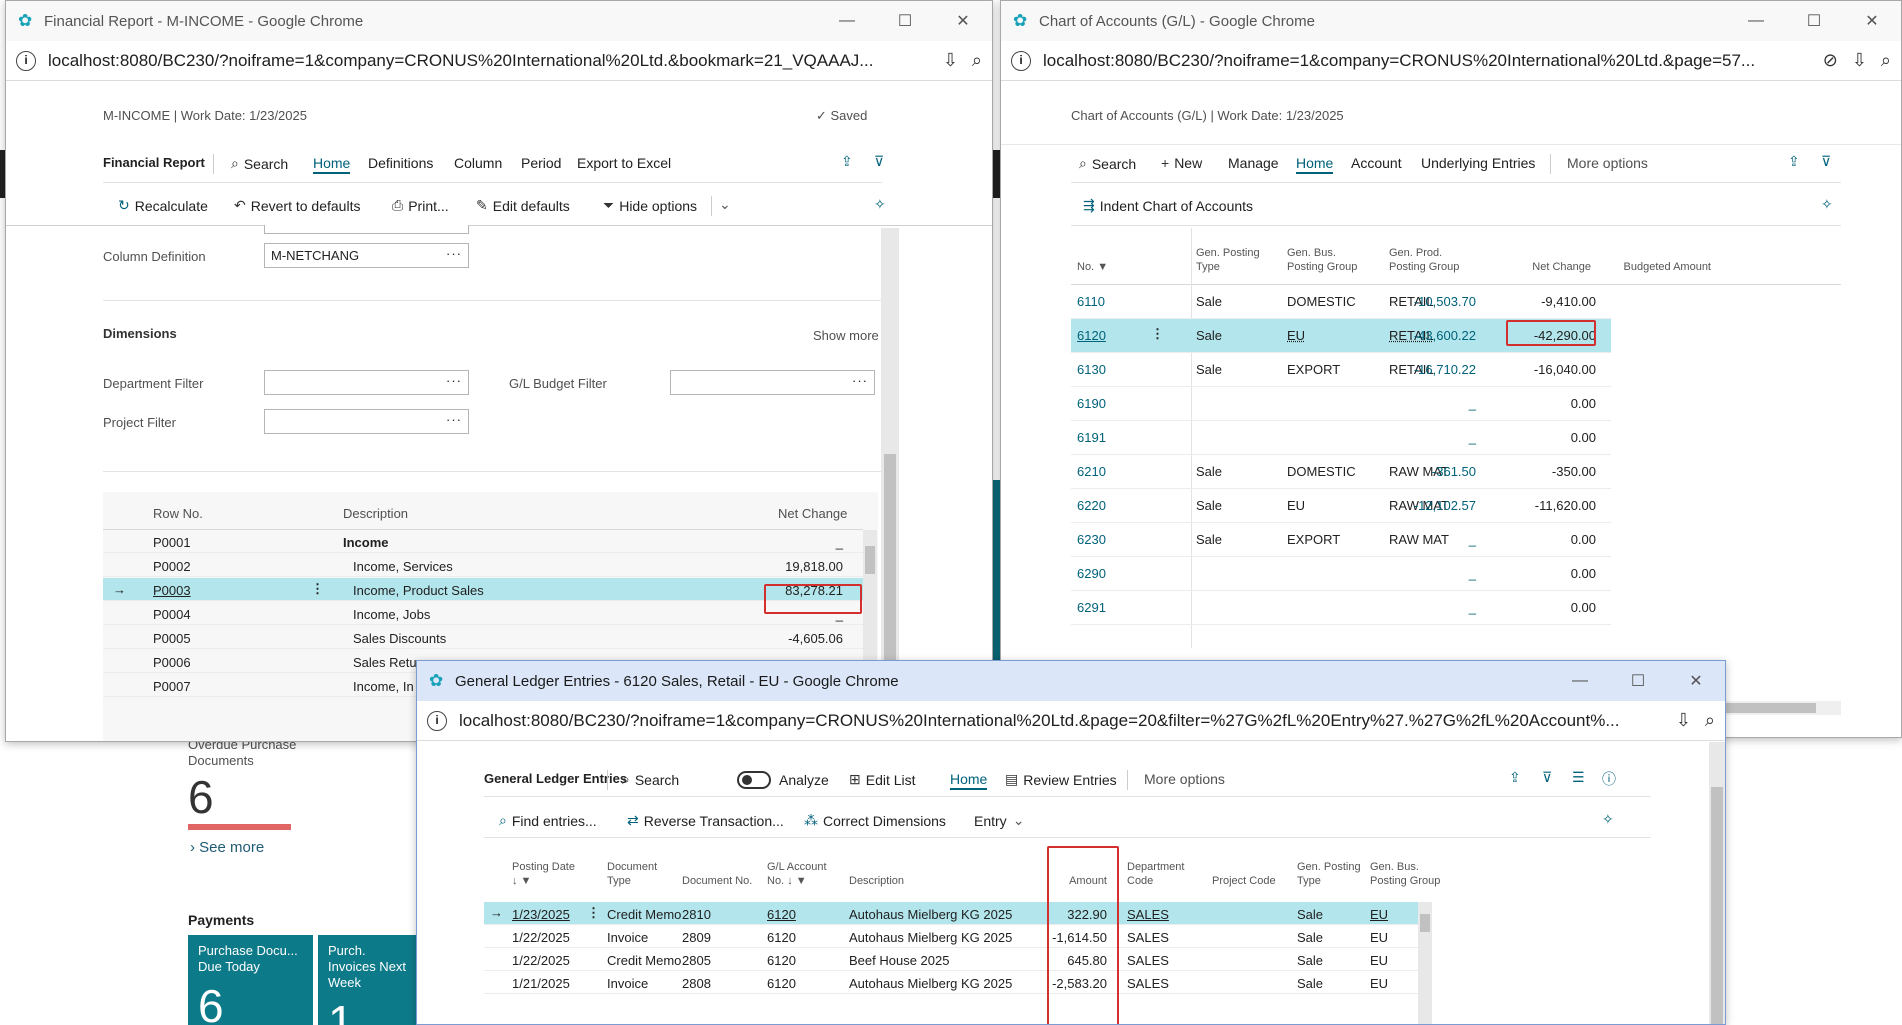  Describe the element at coordinates (541, 914) in the screenshot. I see `row-posting-date: 1/23/2025` at that location.